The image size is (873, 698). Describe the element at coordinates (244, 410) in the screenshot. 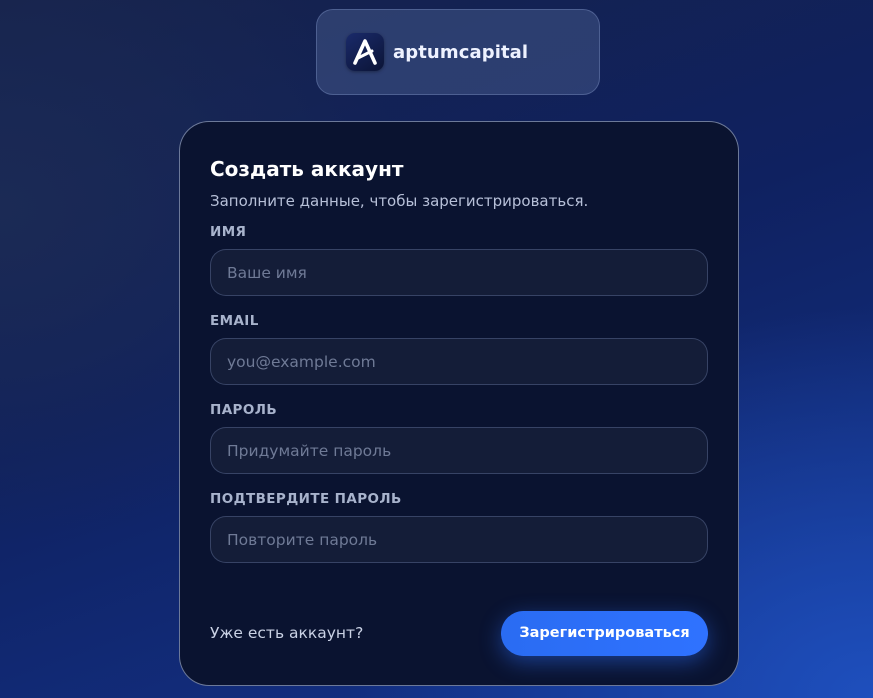

I see `password-label: ПАРОЛЬ` at that location.